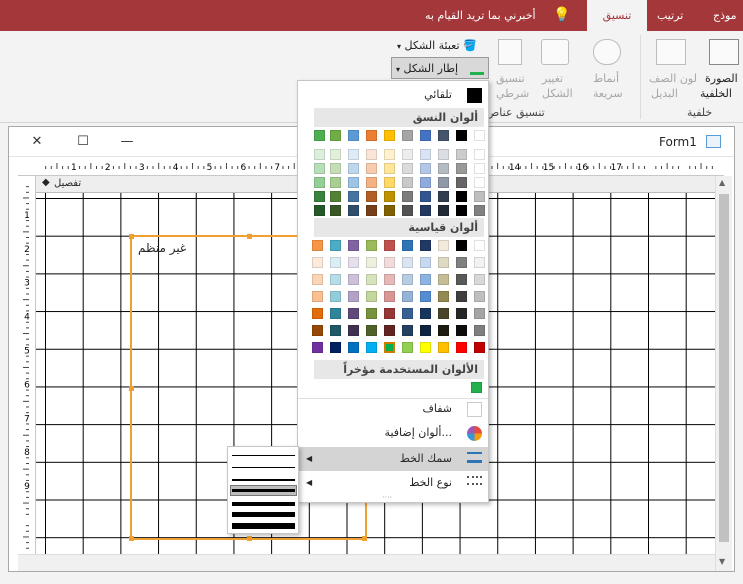 The height and width of the screenshot is (584, 743). I want to click on line-type-item: نوع الخط ◀, so click(393, 483).